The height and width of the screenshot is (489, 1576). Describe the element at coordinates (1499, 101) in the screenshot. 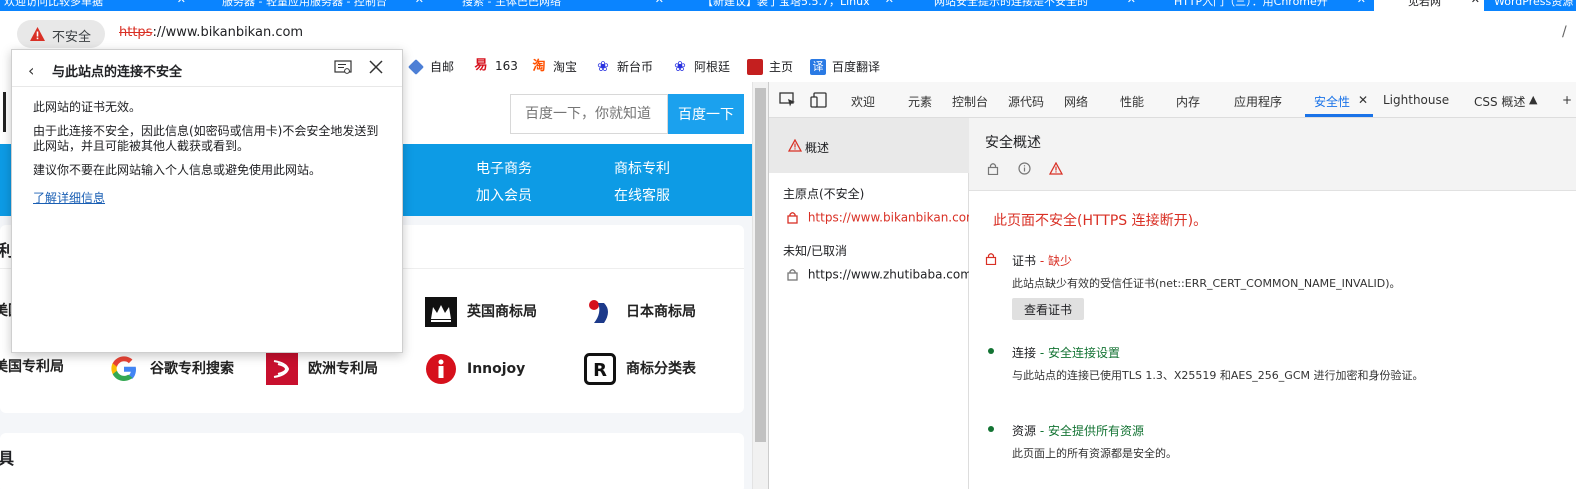

I see `tab-css-overview: CSS 概述` at that location.